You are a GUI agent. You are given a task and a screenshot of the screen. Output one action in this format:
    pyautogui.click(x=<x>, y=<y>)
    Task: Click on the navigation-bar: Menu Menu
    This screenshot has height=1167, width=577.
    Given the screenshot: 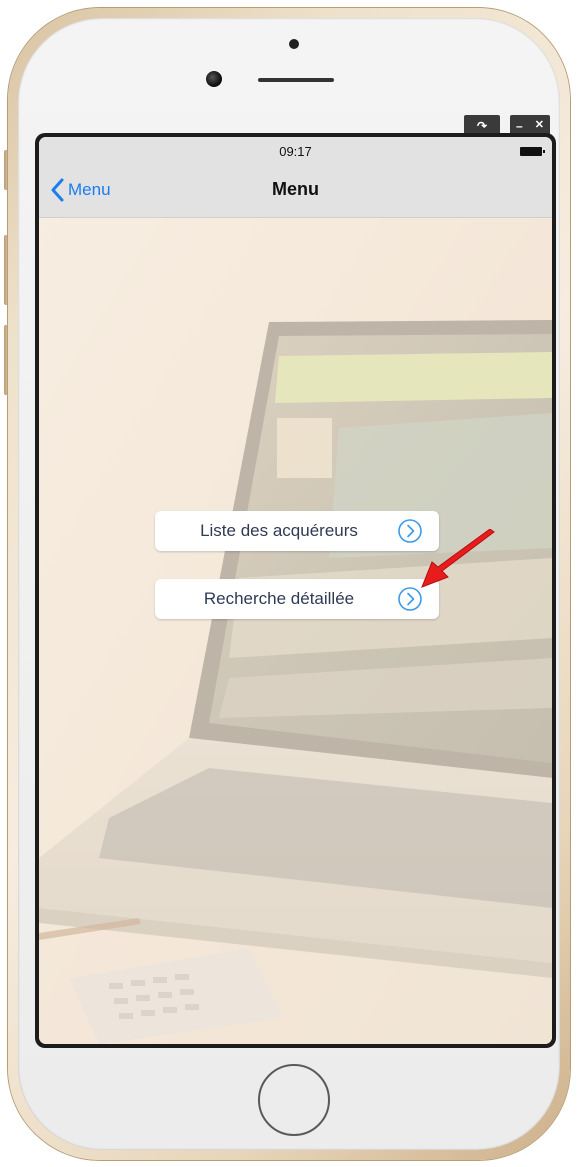 What is the action you would take?
    pyautogui.click(x=295, y=190)
    